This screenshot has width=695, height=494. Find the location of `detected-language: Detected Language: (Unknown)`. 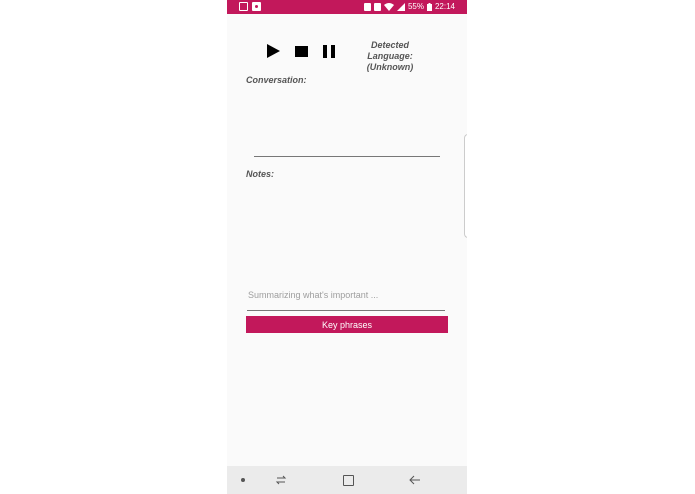

detected-language: Detected Language: (Unknown) is located at coordinates (390, 56).